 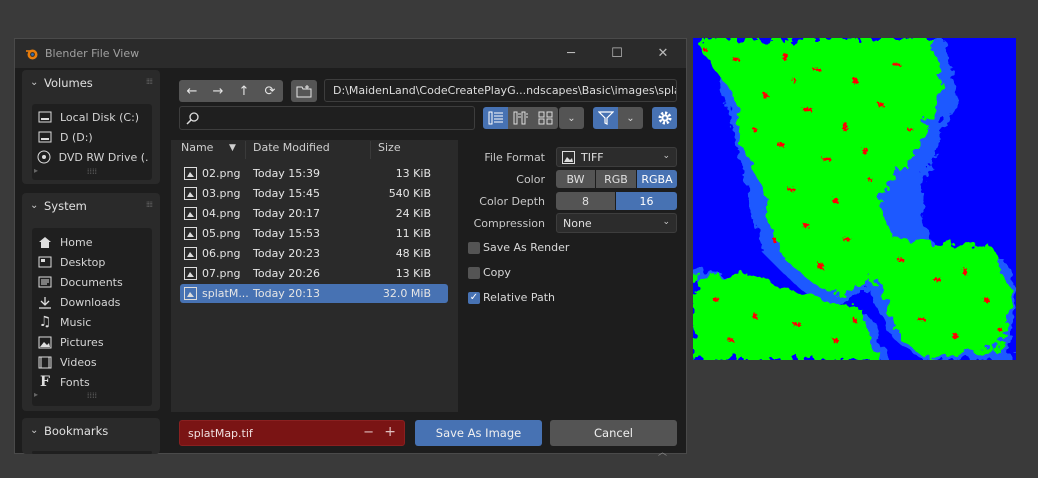 I want to click on thumbnail-view-button, so click(x=545, y=118).